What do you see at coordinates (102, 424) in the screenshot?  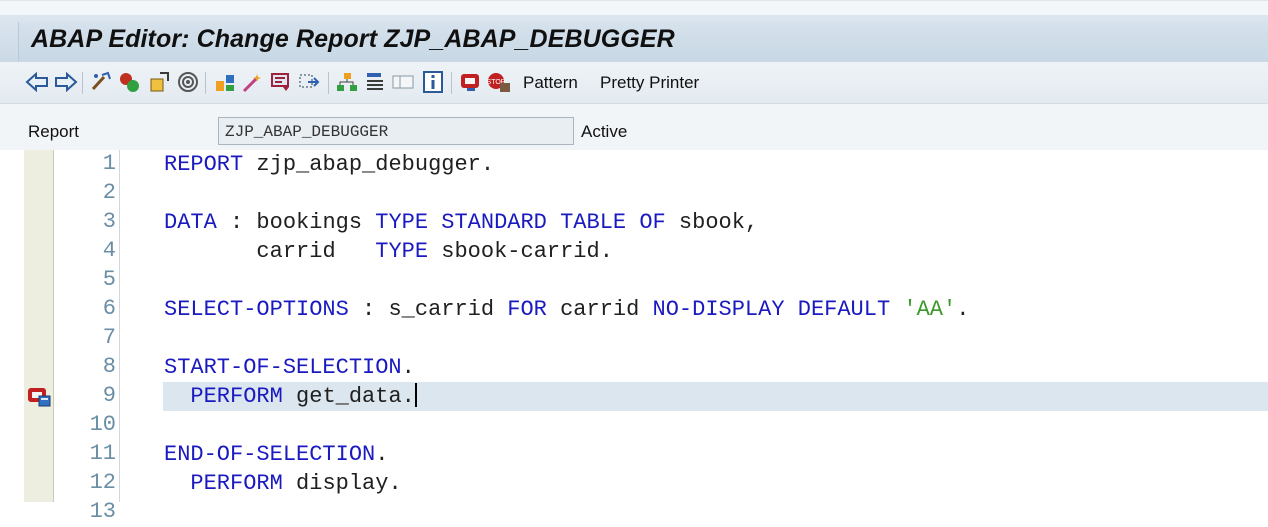 I see `line-number: 10` at bounding box center [102, 424].